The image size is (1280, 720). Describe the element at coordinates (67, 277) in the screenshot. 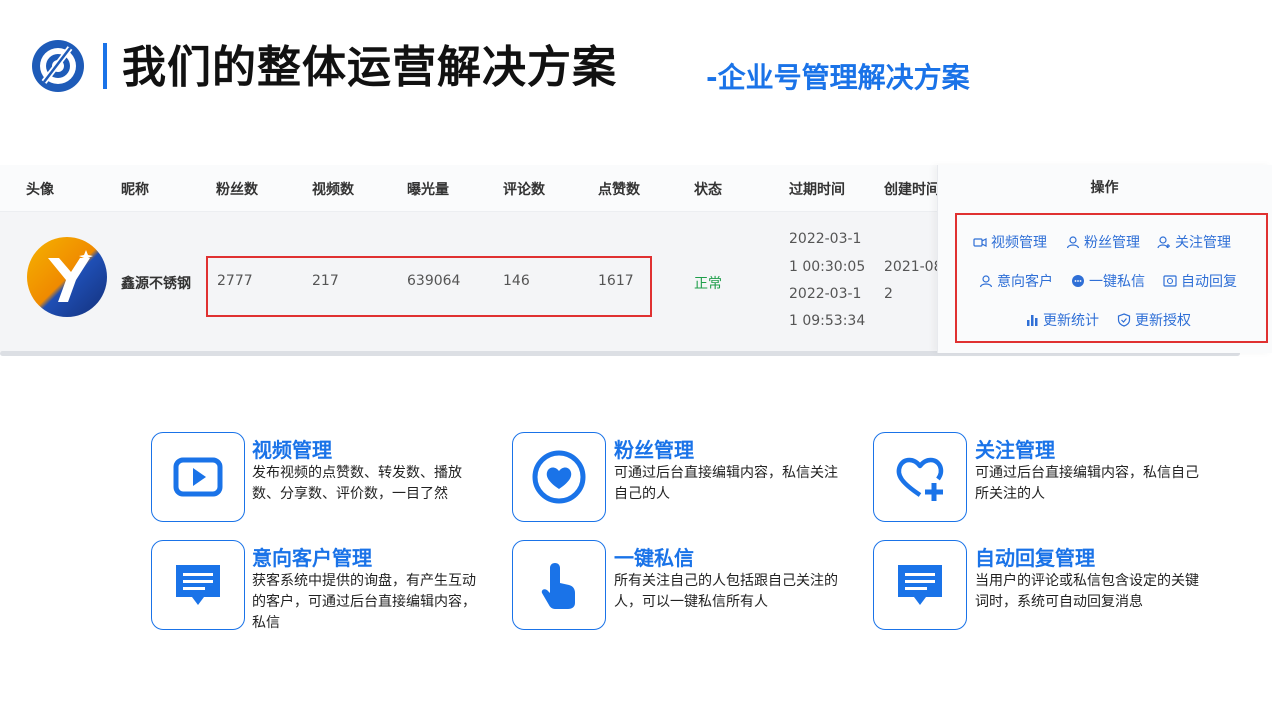

I see `account-avatar` at that location.